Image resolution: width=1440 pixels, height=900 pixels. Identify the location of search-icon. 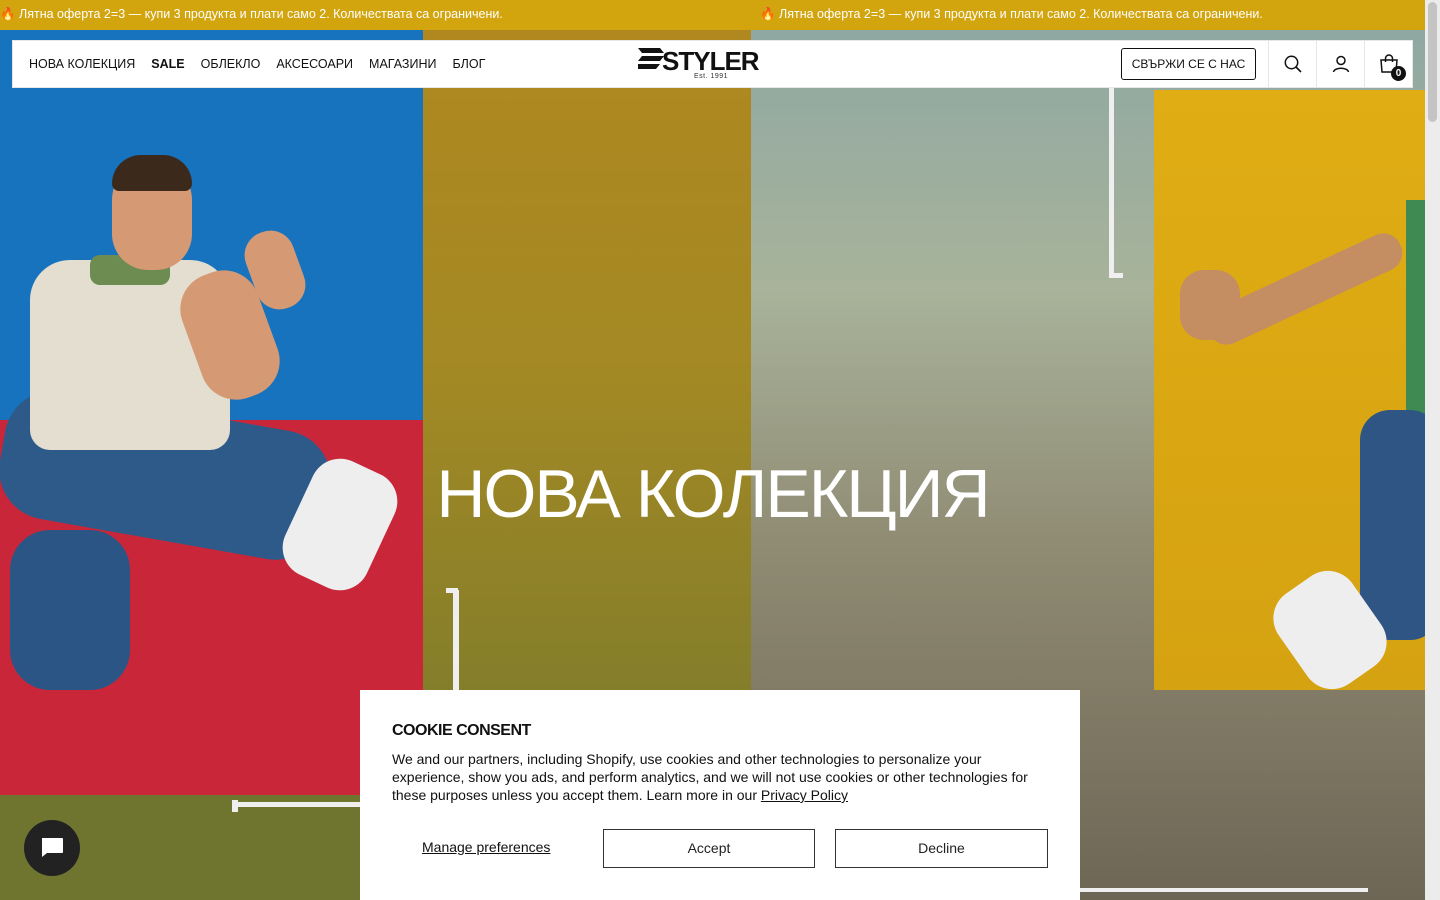
(1293, 64).